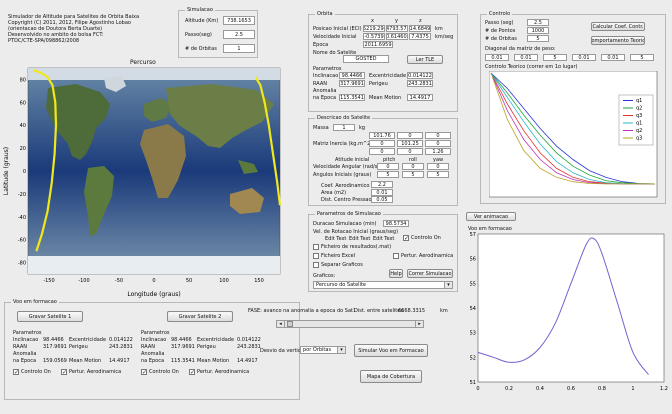 The height and width of the screenshot is (414, 672). What do you see at coordinates (352, 97) in the screenshot?
I see `anomalia-field: 115.3541` at bounding box center [352, 97].